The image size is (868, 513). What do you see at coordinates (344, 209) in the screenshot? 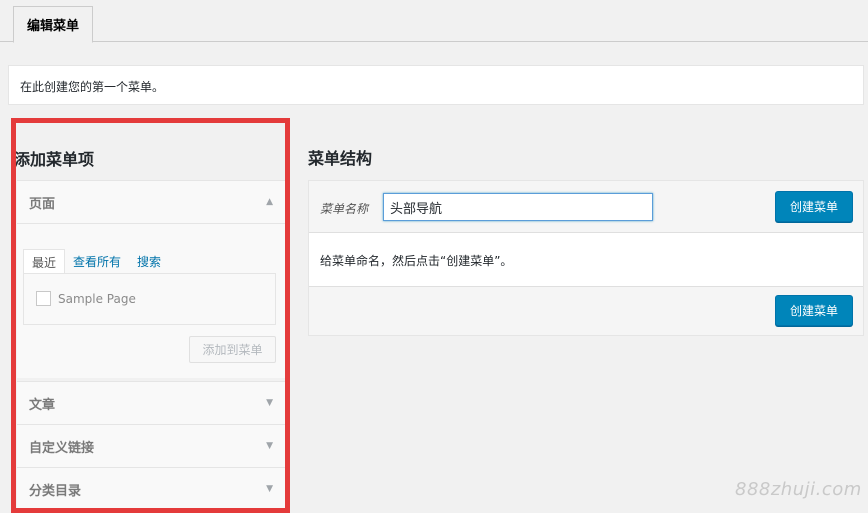
I see `menu-name-label: 菜单名称` at bounding box center [344, 209].